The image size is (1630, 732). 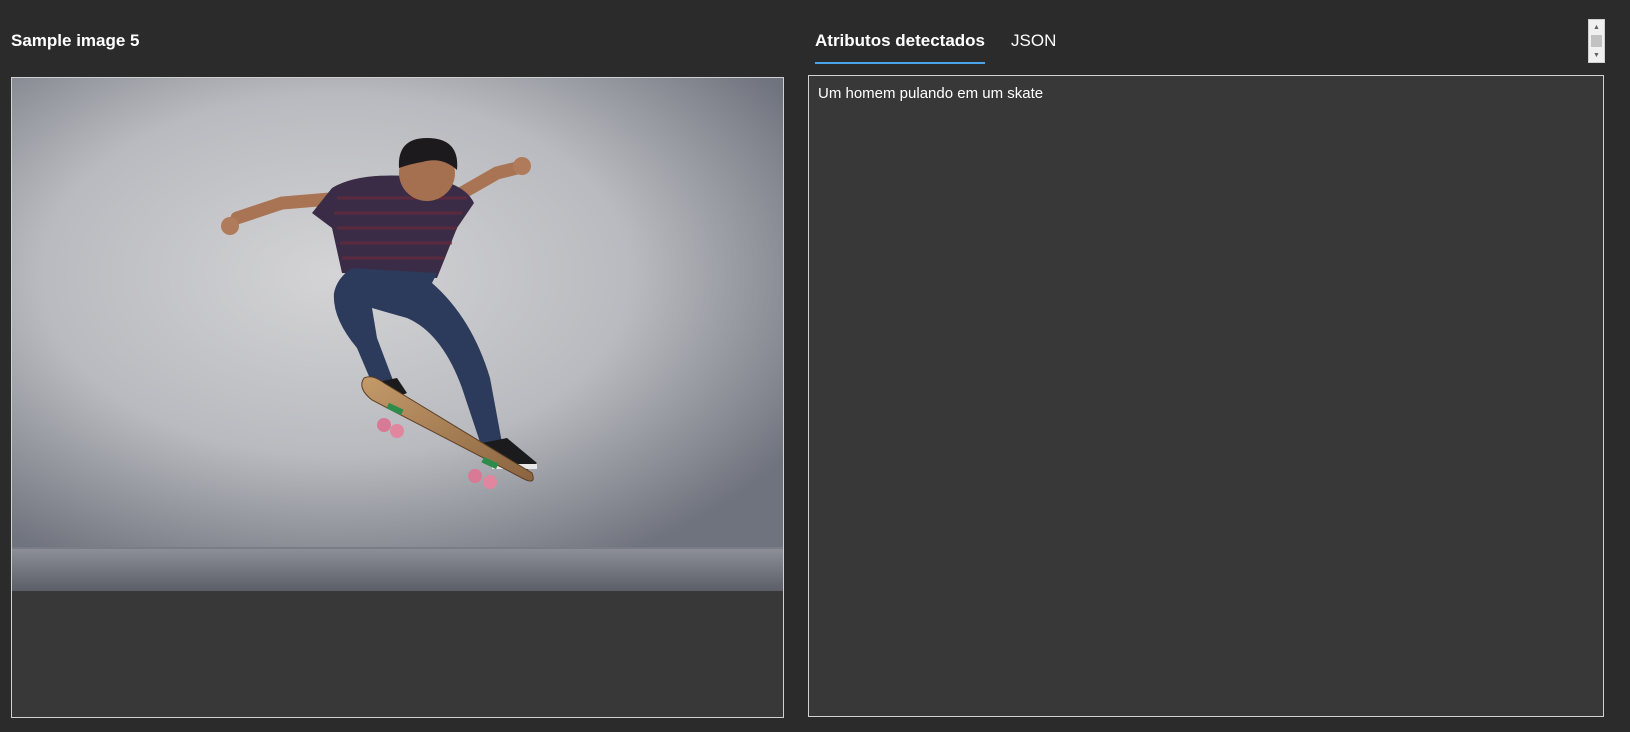 I want to click on tab-bar: Atributos detectados JSON, so click(x=948, y=46).